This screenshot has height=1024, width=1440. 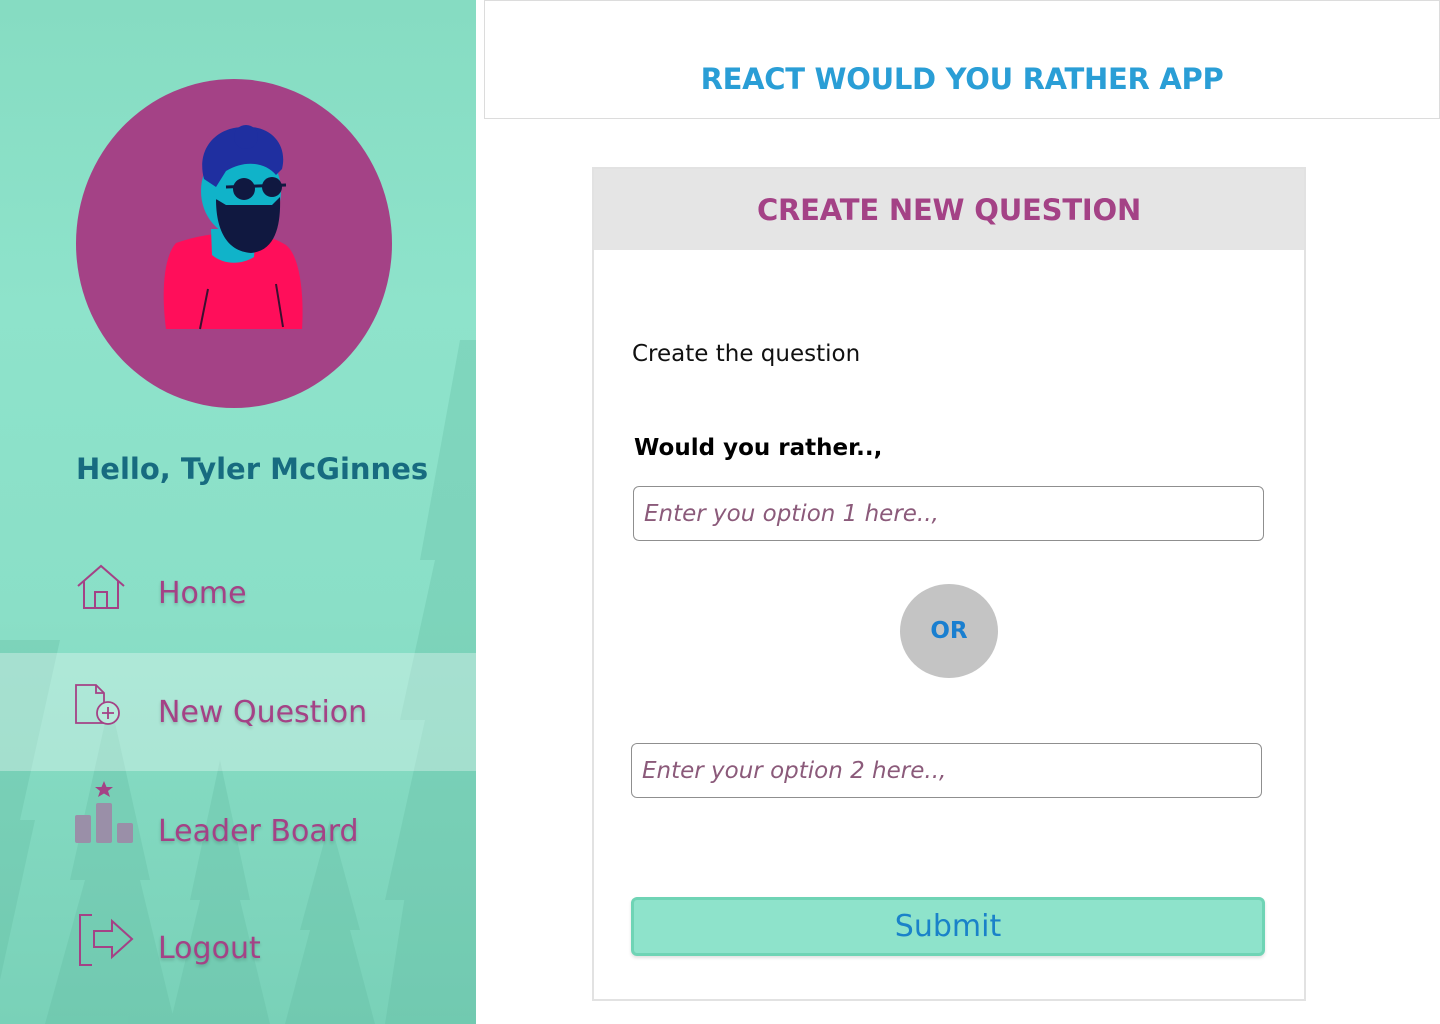 What do you see at coordinates (746, 354) in the screenshot?
I see `question-prompt: Create the question` at bounding box center [746, 354].